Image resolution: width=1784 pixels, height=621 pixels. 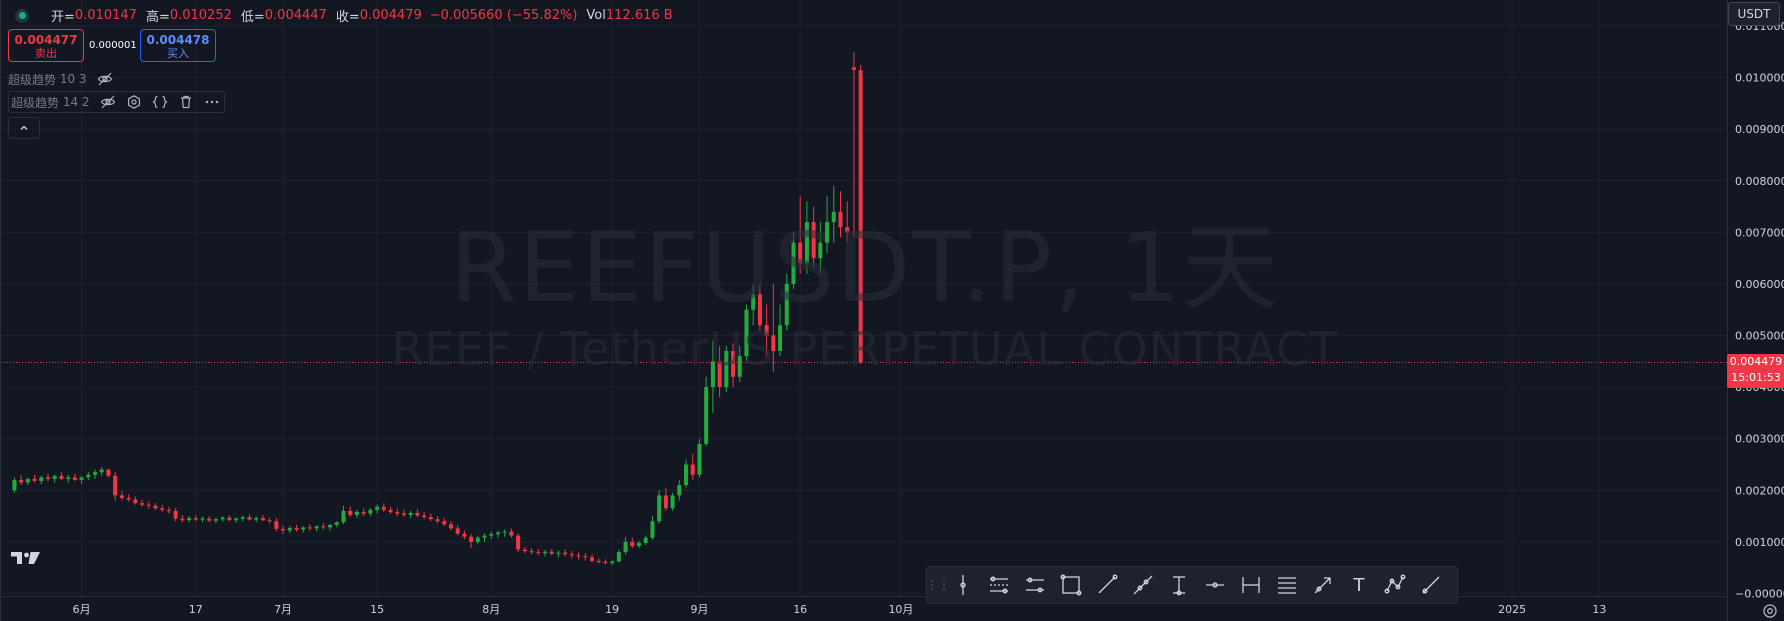 What do you see at coordinates (963, 585) in the screenshot?
I see `vertical-line-icon` at bounding box center [963, 585].